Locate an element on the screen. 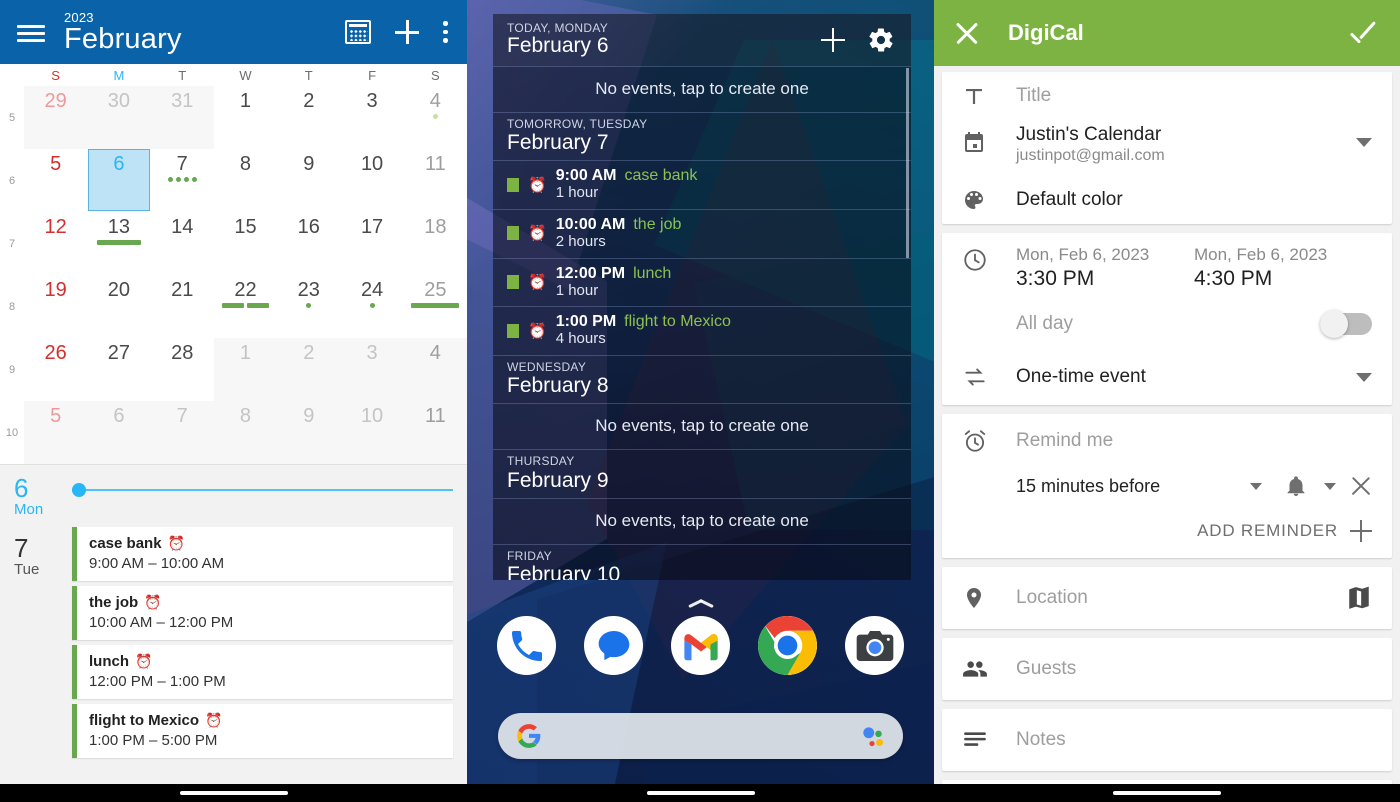  repeat-row: One-time event is located at coordinates (1167, 377).